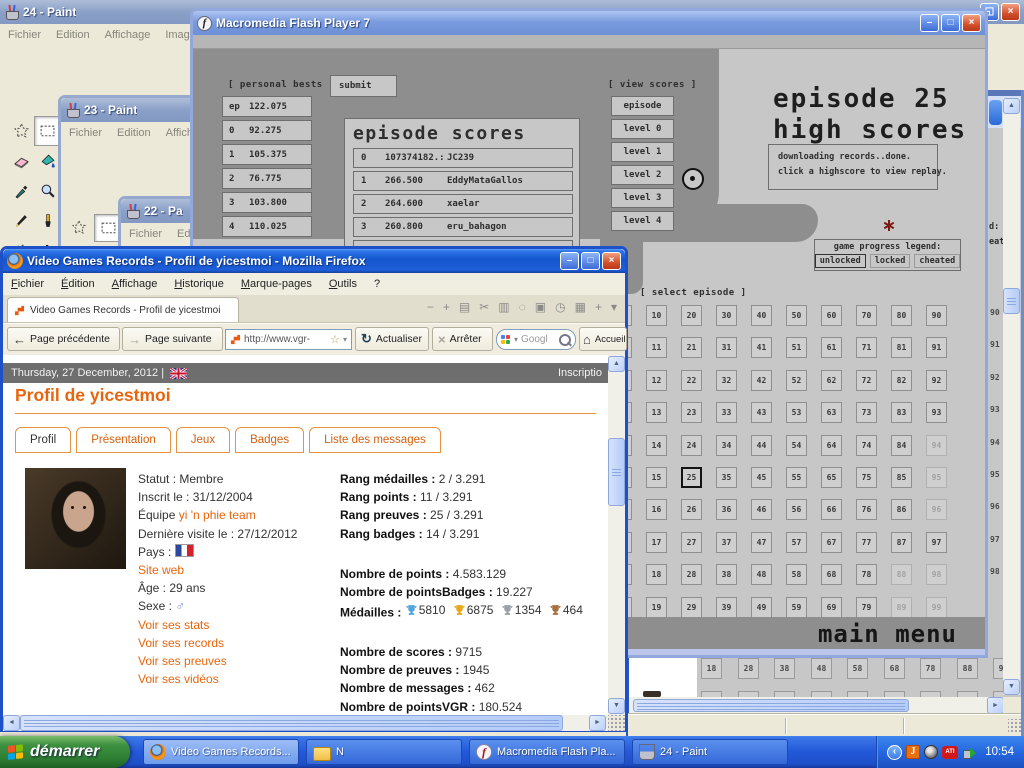 This screenshot has height=768, width=1024. What do you see at coordinates (580, 373) in the screenshot?
I see `inscription-link: Inscriptio` at bounding box center [580, 373].